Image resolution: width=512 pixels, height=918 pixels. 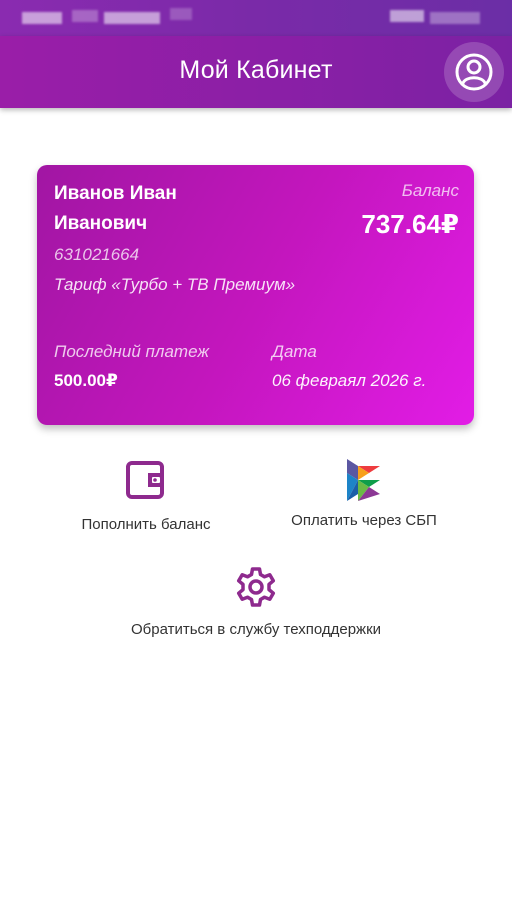 I want to click on payment-date-label: Дата, so click(x=294, y=351).